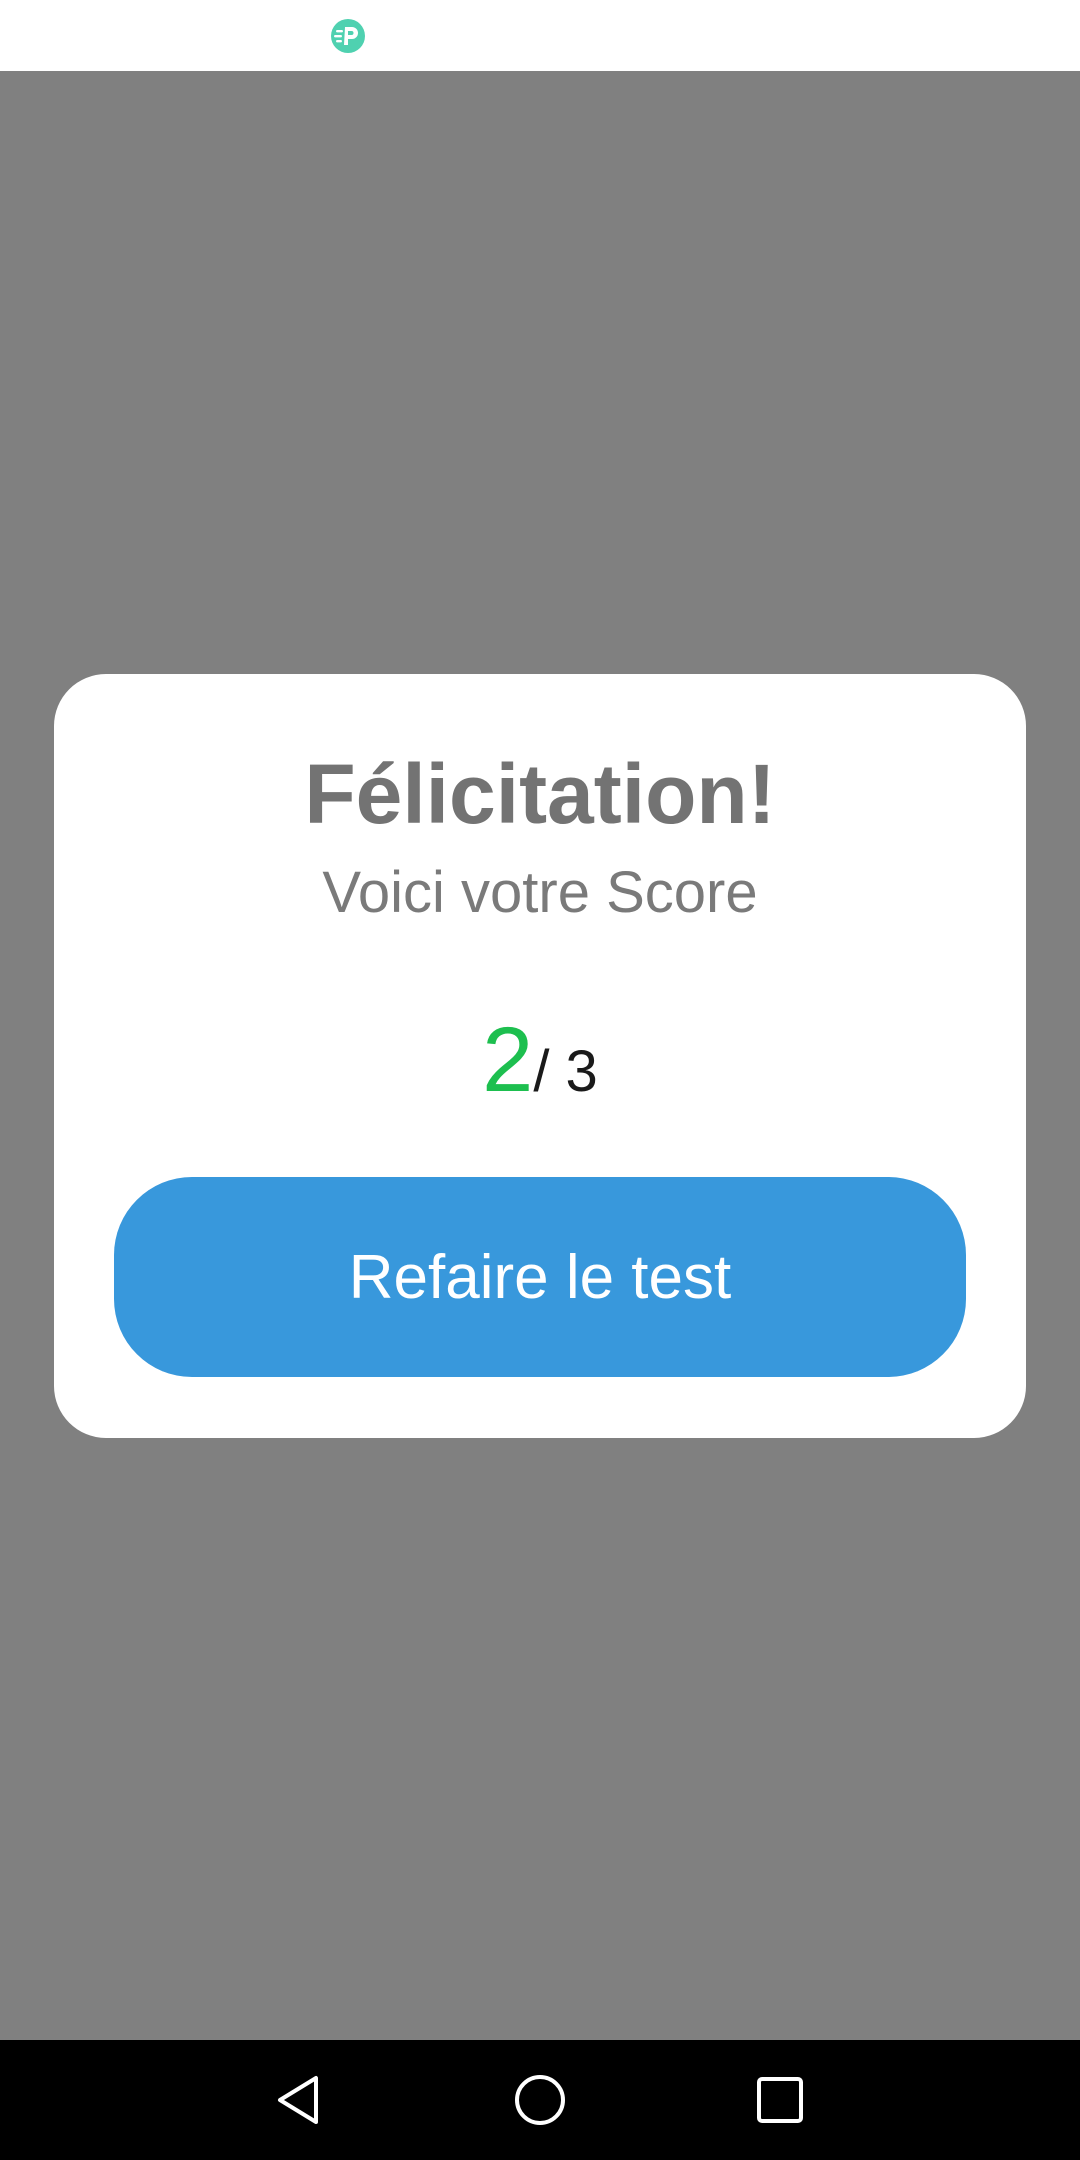 The height and width of the screenshot is (2160, 1080). What do you see at coordinates (540, 892) in the screenshot?
I see `dialog-subtitle: Voici votre Score` at bounding box center [540, 892].